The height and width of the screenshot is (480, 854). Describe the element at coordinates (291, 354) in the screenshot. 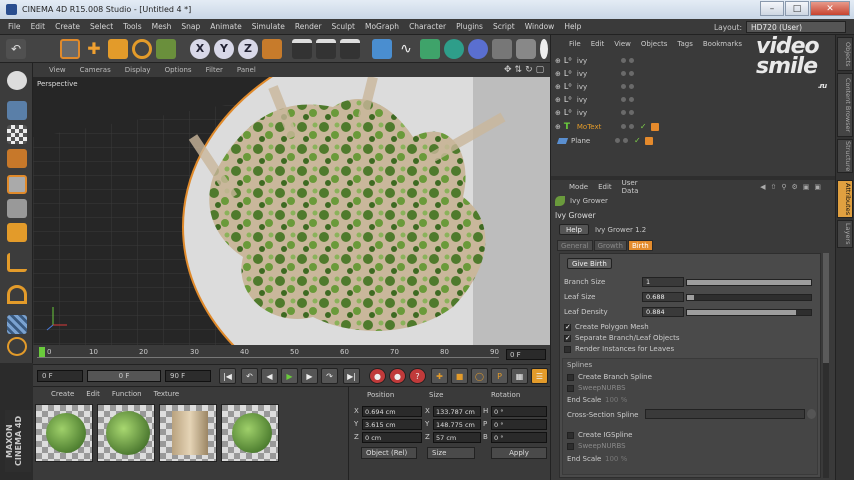

I see `timeline-ruler: 0 10 20 30 40 50 60 70 80 90 0 F` at that location.